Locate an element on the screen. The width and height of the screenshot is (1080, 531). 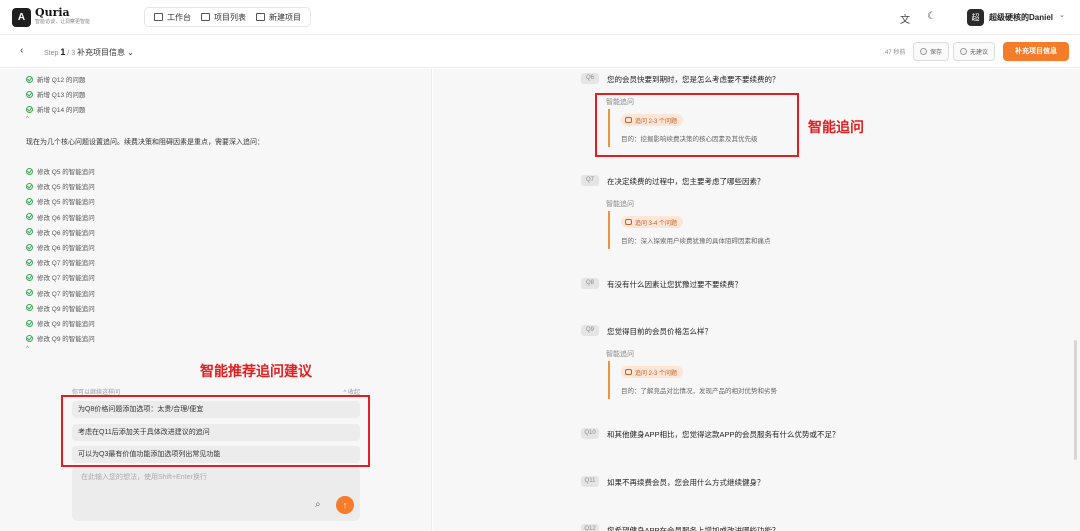
question-text: 有没有什么因素让您犹豫过要不要续费？ is located at coordinates (674, 284).